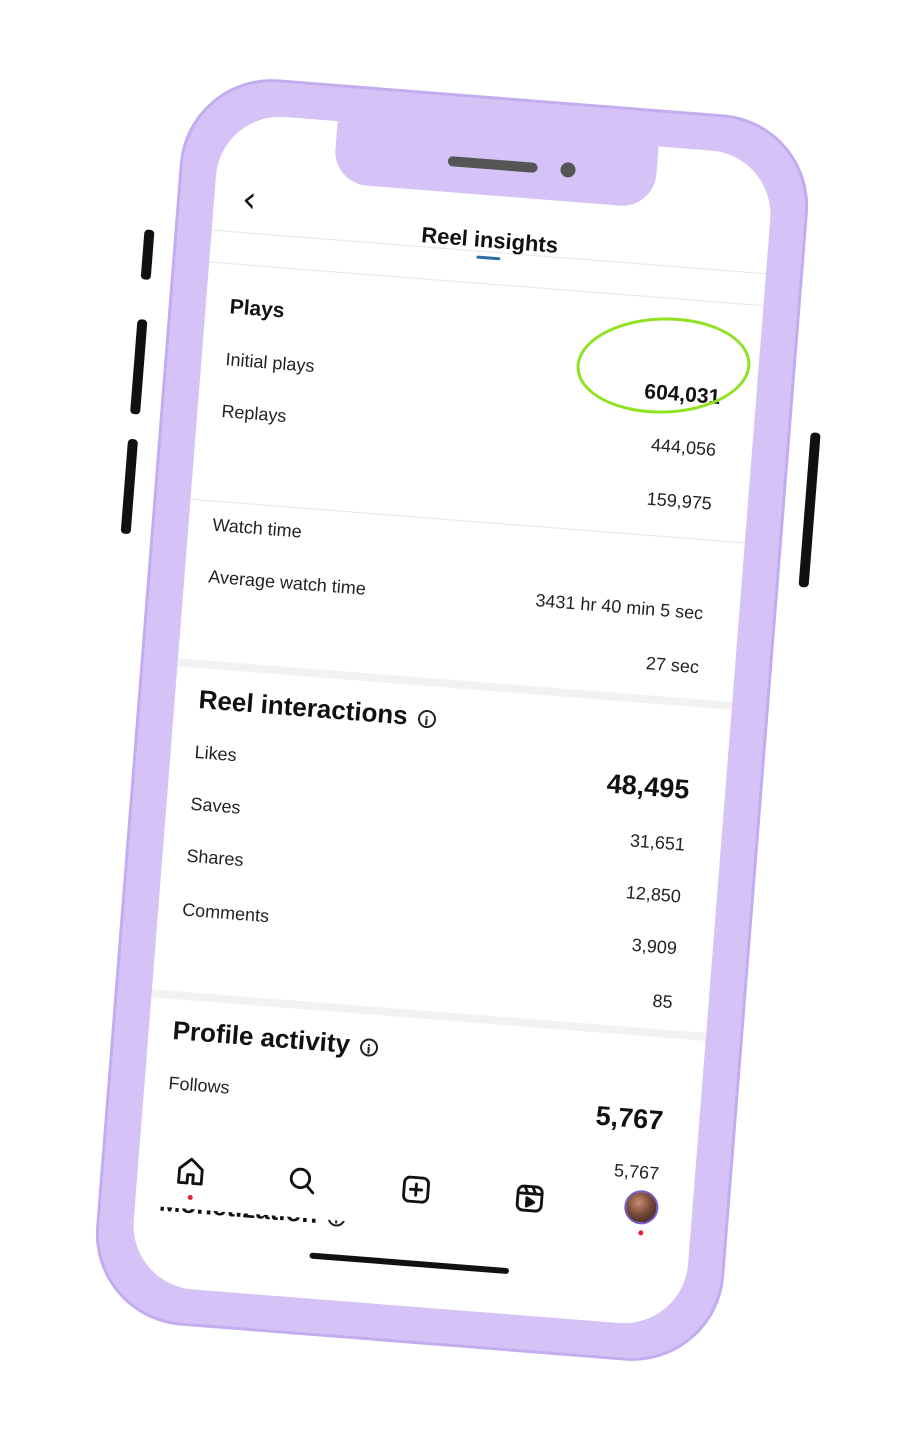 Image resolution: width=904 pixels, height=1440 pixels. What do you see at coordinates (663, 365) in the screenshot?
I see `highlight-circle` at bounding box center [663, 365].